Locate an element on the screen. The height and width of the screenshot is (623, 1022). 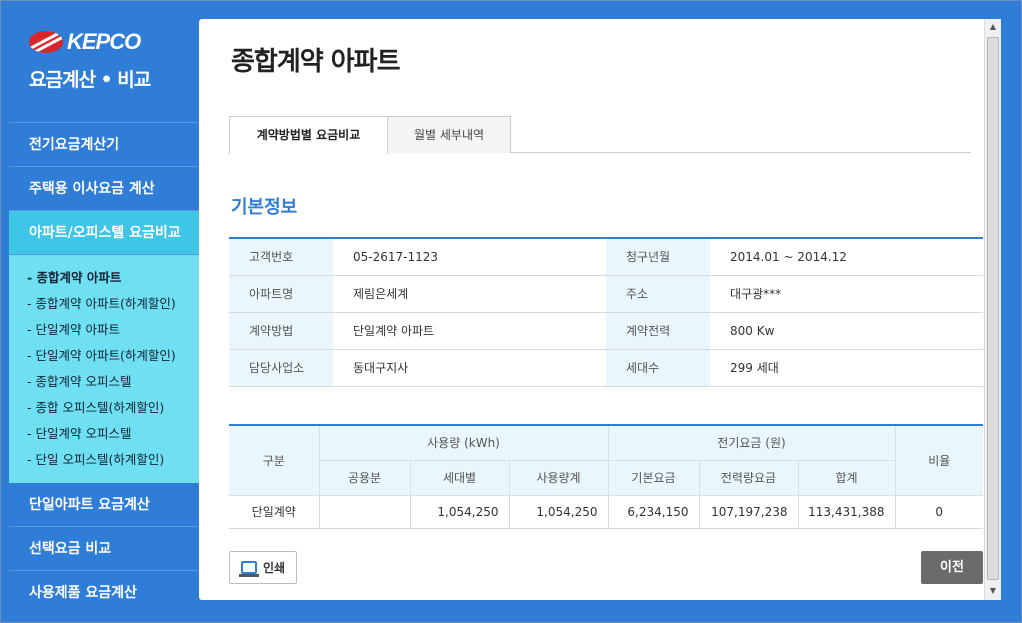
tab-contract-compare: 계약방법별 요금비교 is located at coordinates (308, 135).